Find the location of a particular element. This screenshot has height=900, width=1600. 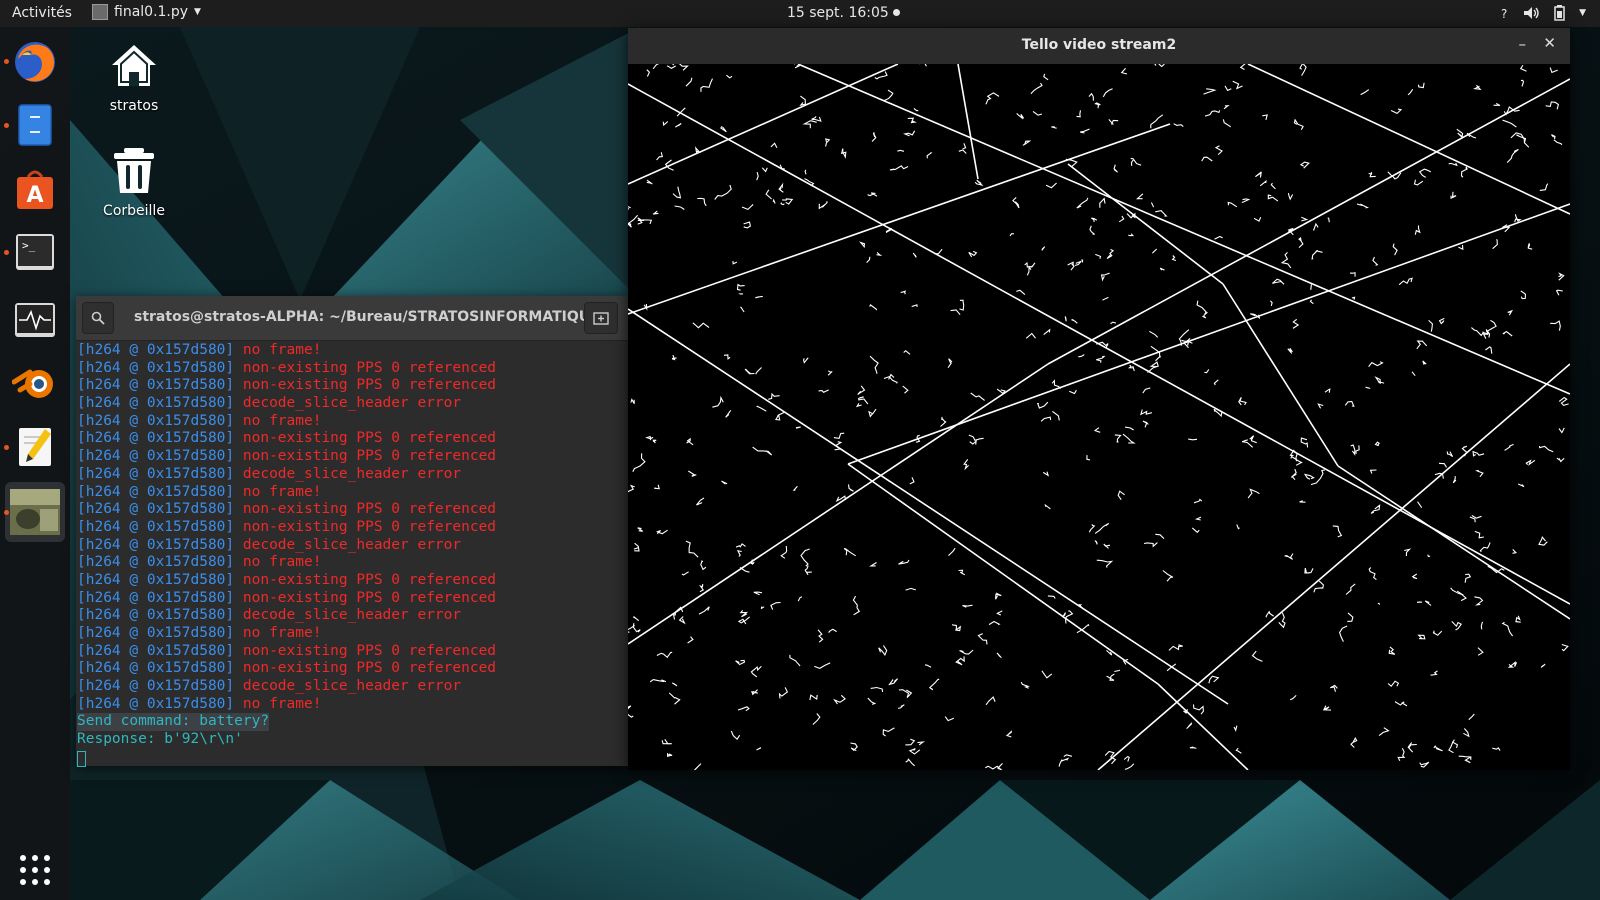

firefox-icon is located at coordinates (35, 62).